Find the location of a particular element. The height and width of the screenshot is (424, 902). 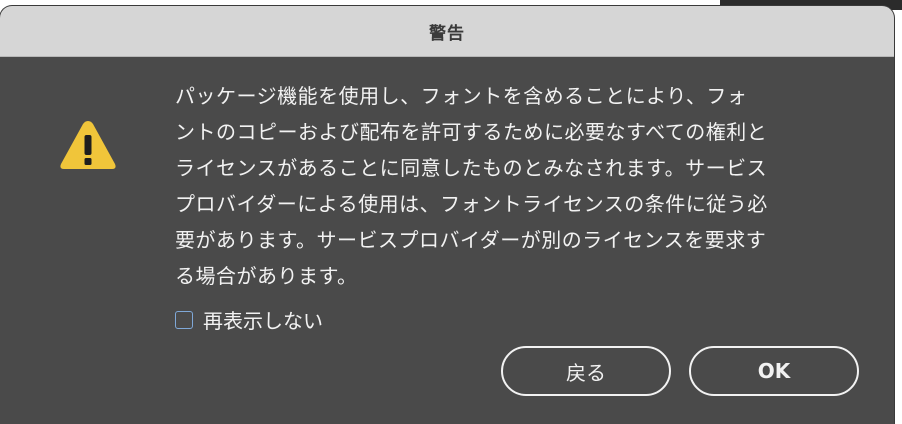

ok-button: OK is located at coordinates (774, 371).